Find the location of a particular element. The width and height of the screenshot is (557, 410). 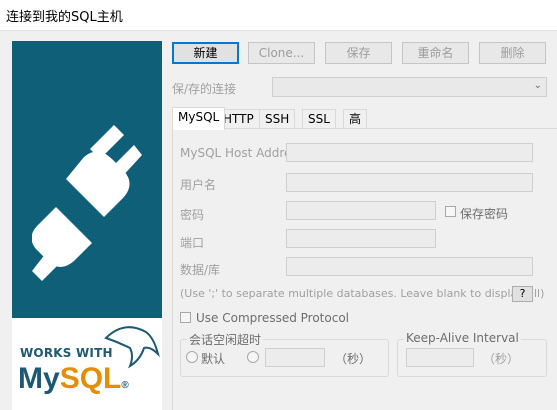

delete-button: 删除 is located at coordinates (512, 53).